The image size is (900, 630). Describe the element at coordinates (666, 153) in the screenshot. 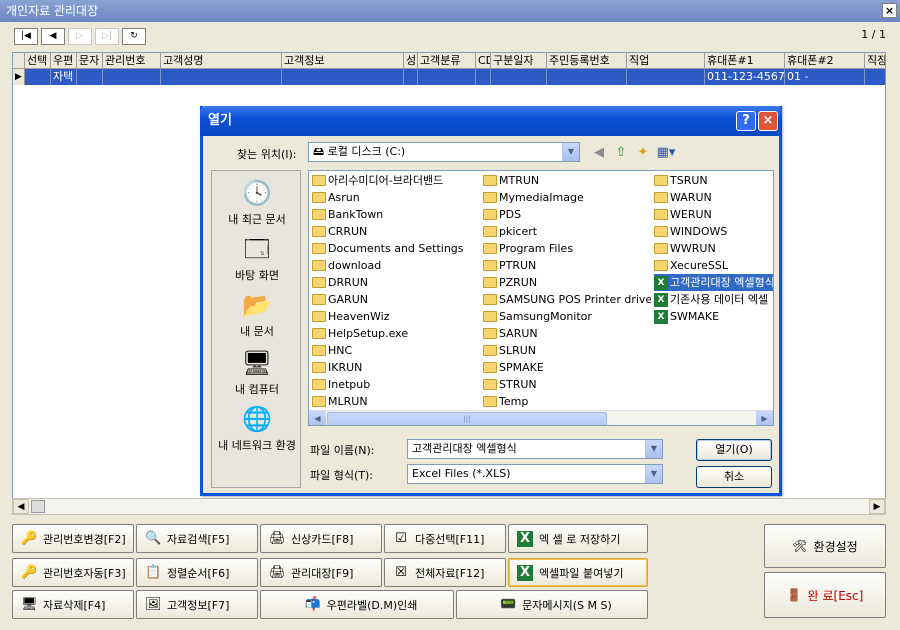

I see `view-menu-icon: ▦▾` at that location.